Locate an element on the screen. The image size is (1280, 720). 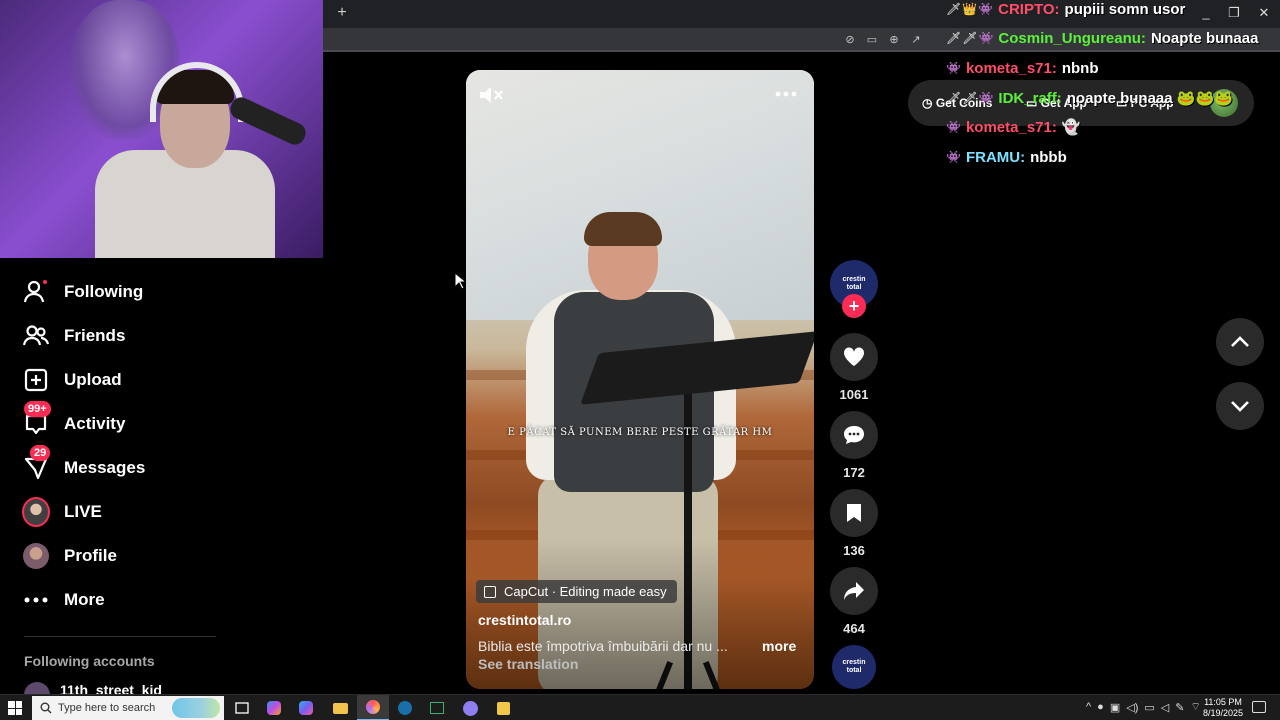
chat-message: 👾 kometa_s71: 👻 is located at coordinates (1013, 127).